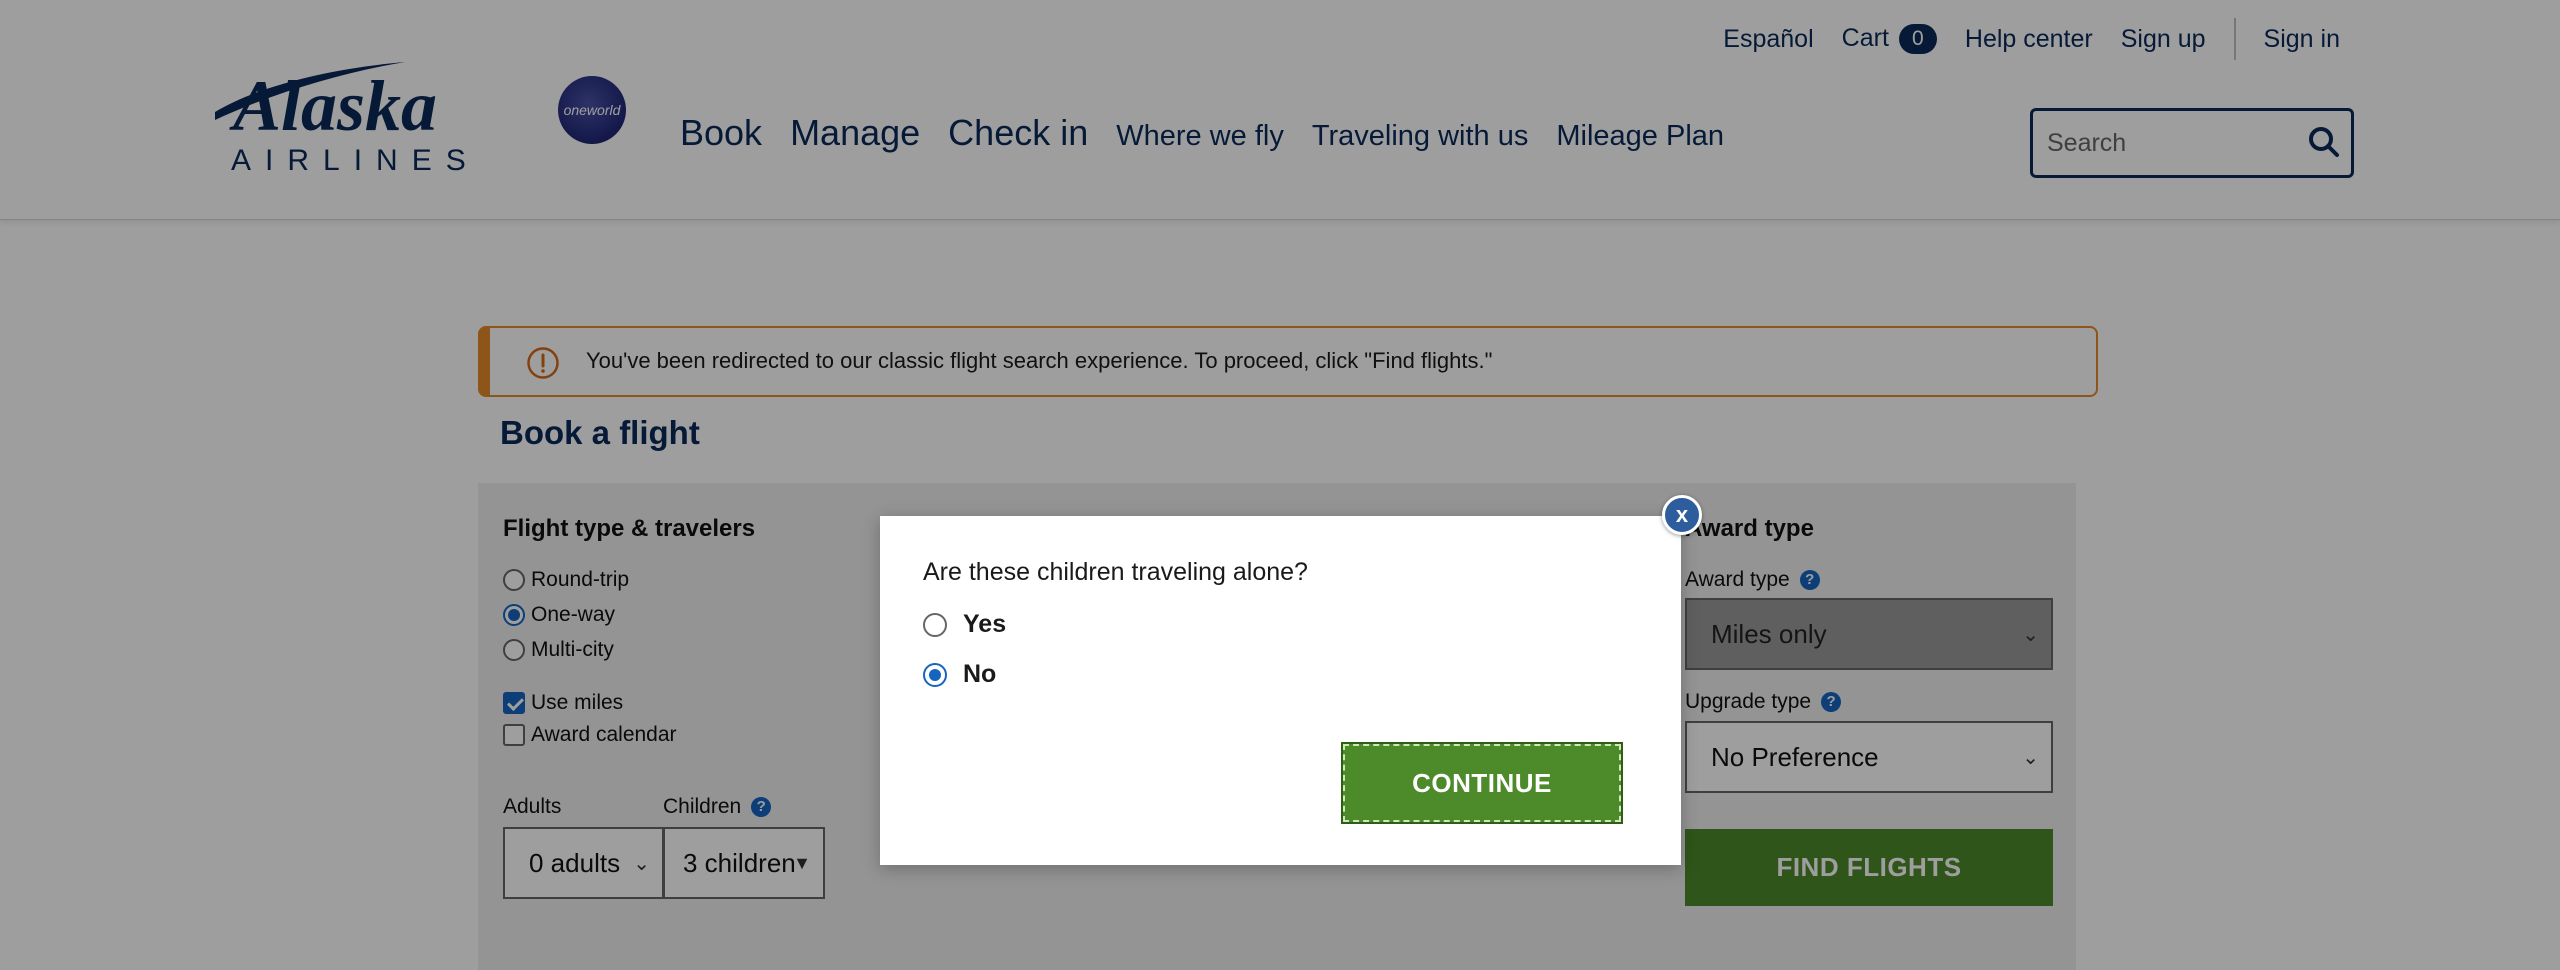  Describe the element at coordinates (985, 624) in the screenshot. I see `yes-label: Yes` at that location.